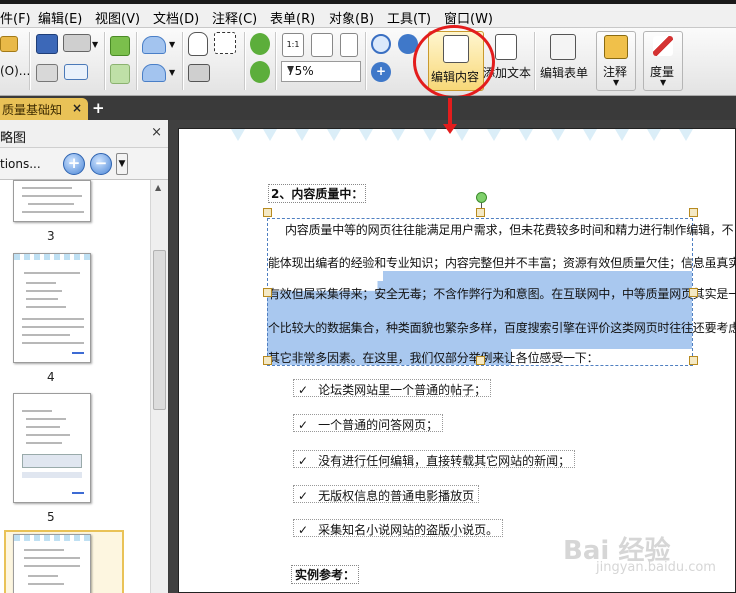 The height and width of the screenshot is (593, 736). Describe the element at coordinates (120, 74) in the screenshot. I see `page-next-icon` at that location.